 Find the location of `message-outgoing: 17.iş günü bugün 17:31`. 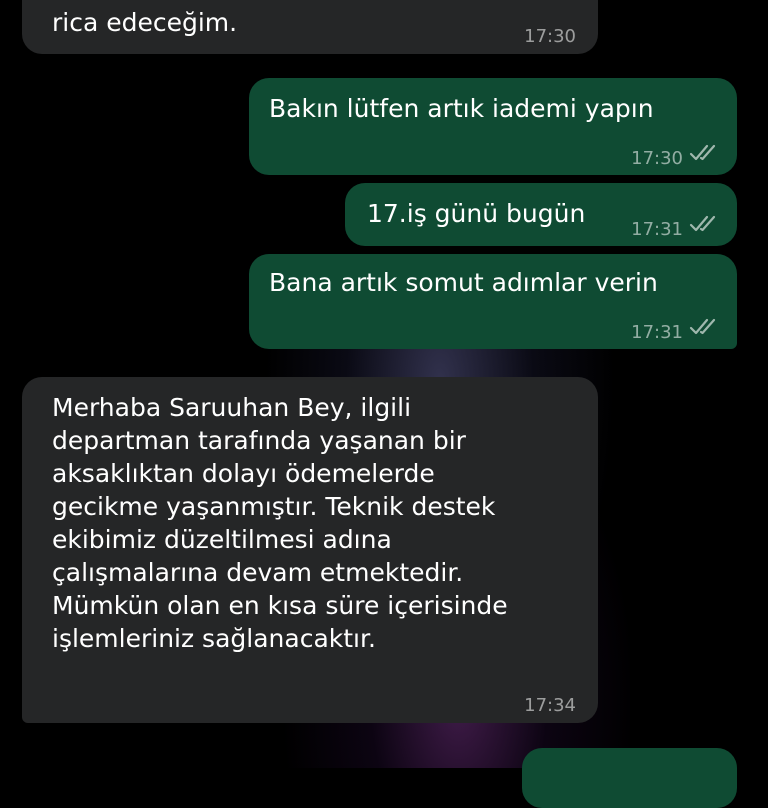

message-outgoing: 17.iş günü bugün 17:31 is located at coordinates (541, 214).